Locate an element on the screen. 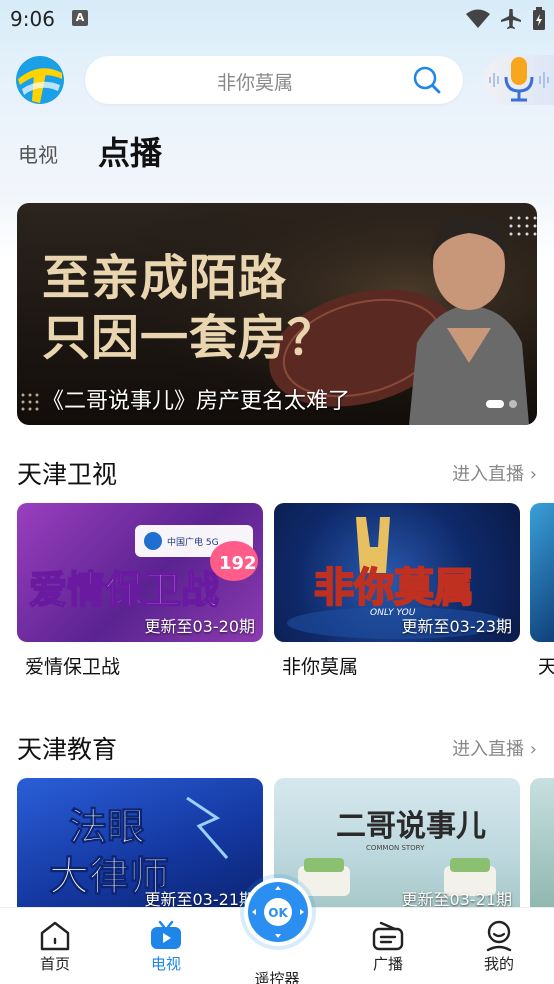 The width and height of the screenshot is (554, 984). status-time: 9:06 is located at coordinates (32, 19).